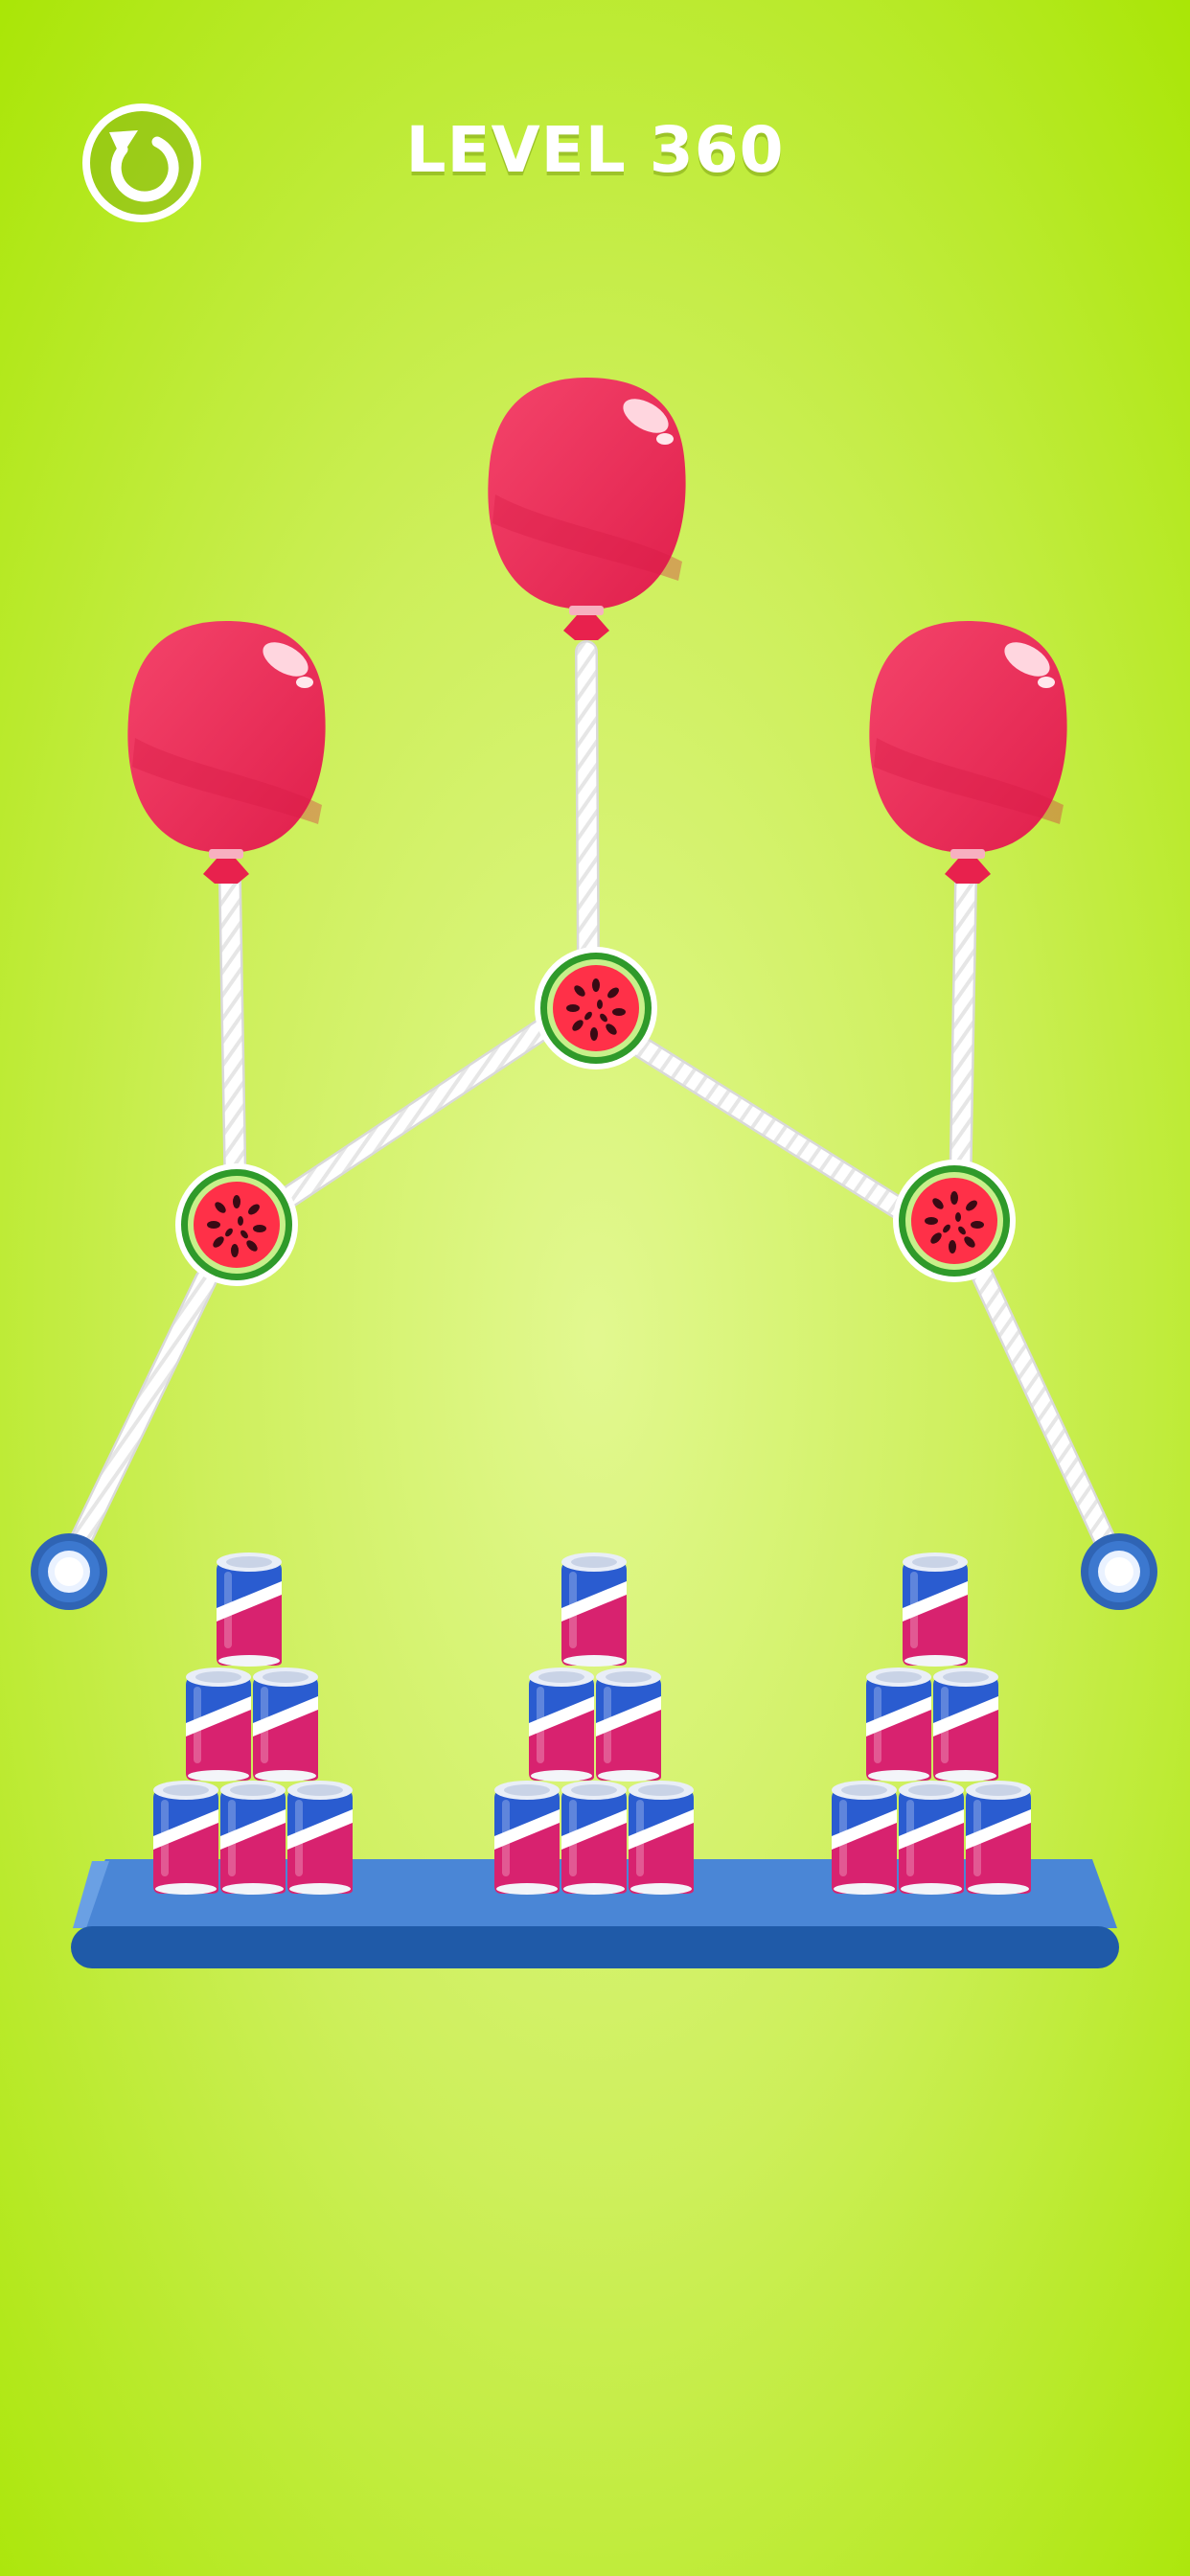 The width and height of the screenshot is (1190, 2576). What do you see at coordinates (955, 1221) in the screenshot?
I see `watermelon-pin-right` at bounding box center [955, 1221].